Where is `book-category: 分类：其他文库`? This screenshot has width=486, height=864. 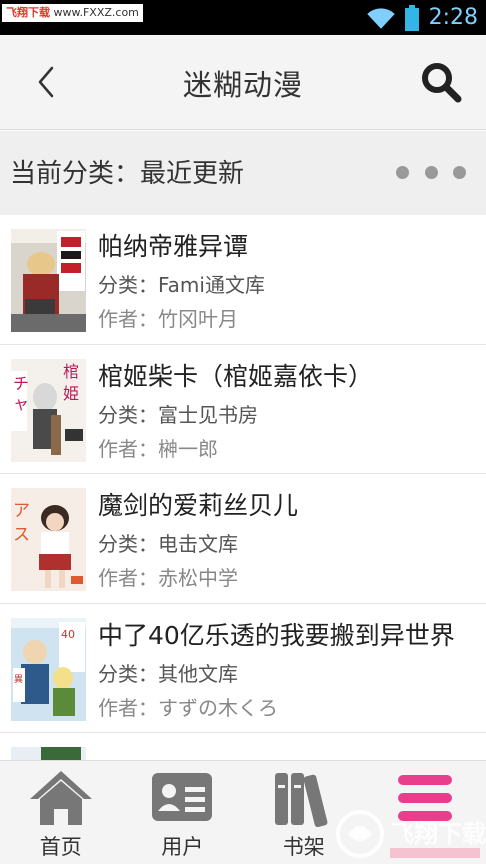 book-category: 分类：其他文库 is located at coordinates (168, 673).